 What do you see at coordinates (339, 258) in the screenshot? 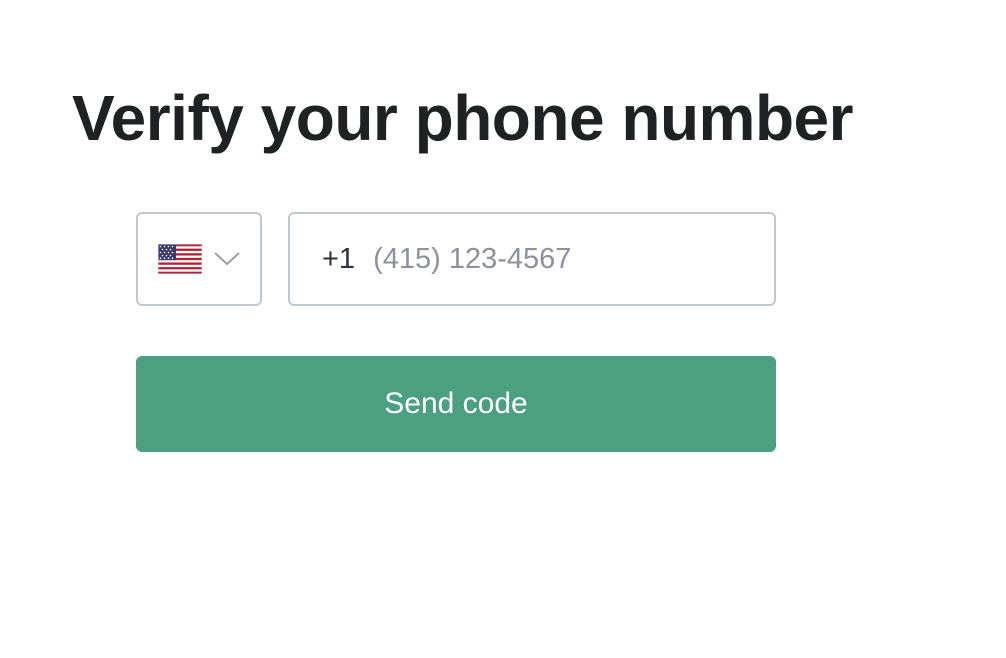
I see `country-code-prefix: +1` at bounding box center [339, 258].